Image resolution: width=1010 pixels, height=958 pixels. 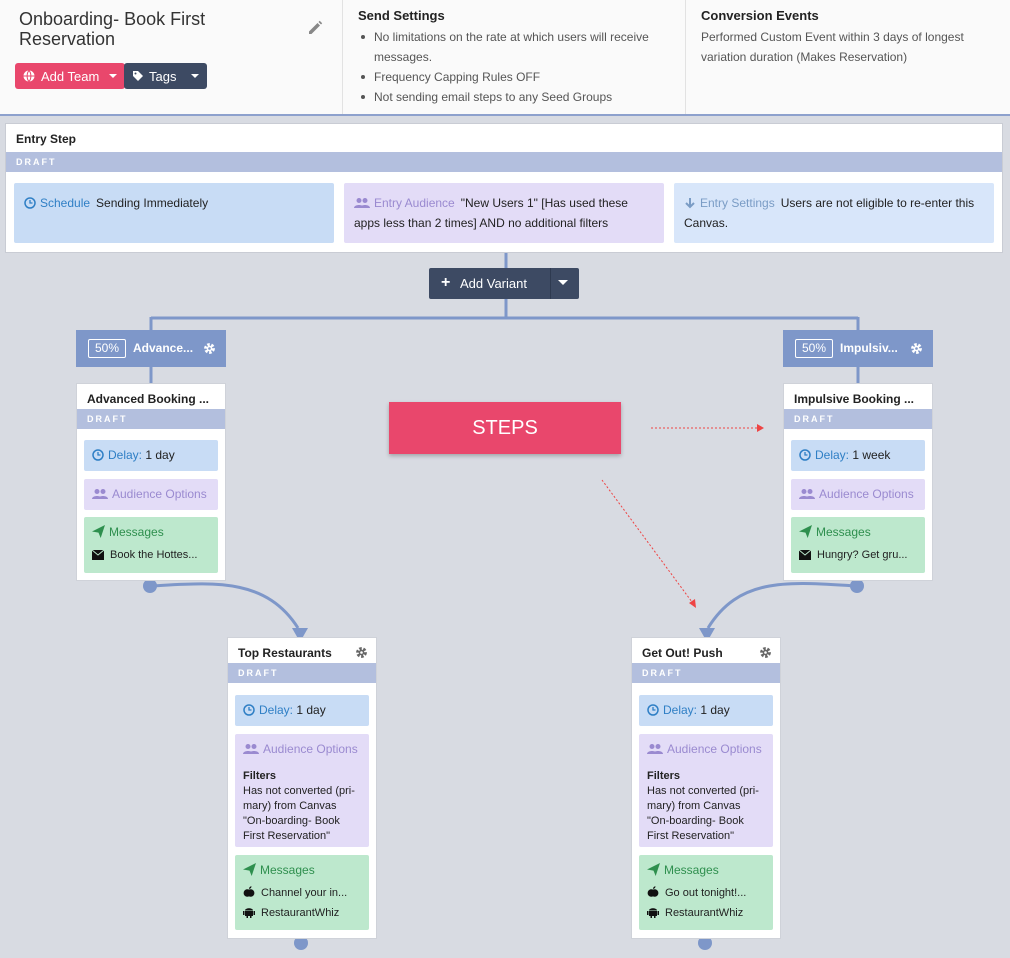 I want to click on step-title: Top Restaurants, so click(x=285, y=653).